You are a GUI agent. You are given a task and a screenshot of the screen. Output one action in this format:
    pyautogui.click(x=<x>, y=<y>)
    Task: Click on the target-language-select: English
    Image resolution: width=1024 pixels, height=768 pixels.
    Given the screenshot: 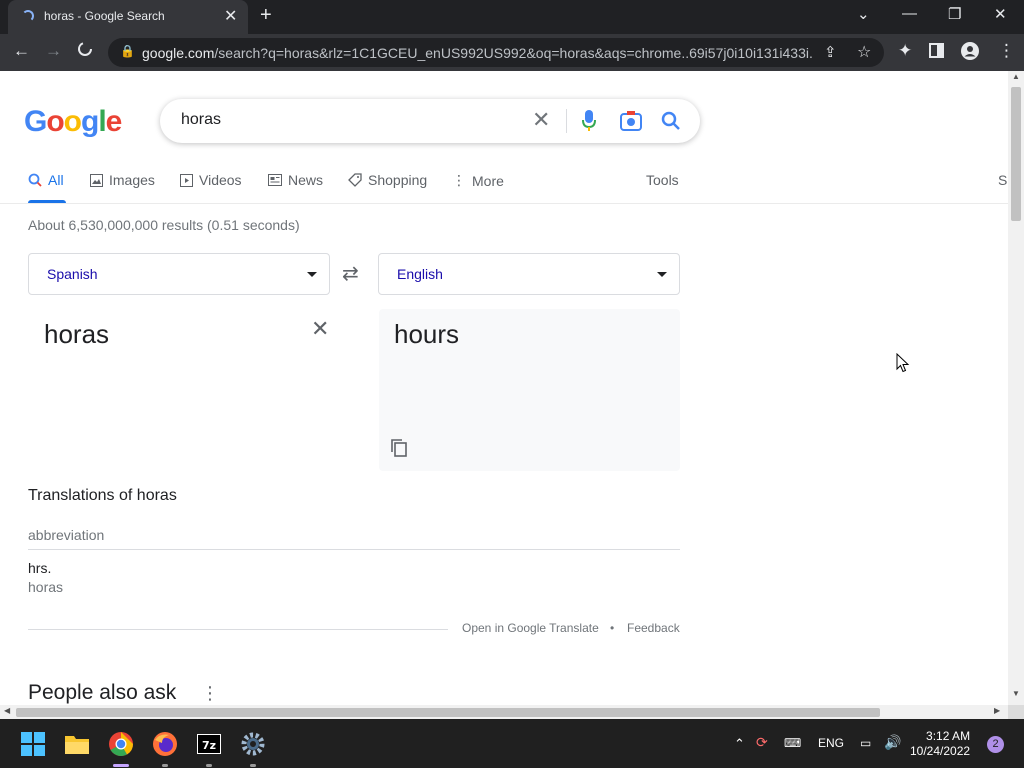 What is the action you would take?
    pyautogui.click(x=529, y=274)
    